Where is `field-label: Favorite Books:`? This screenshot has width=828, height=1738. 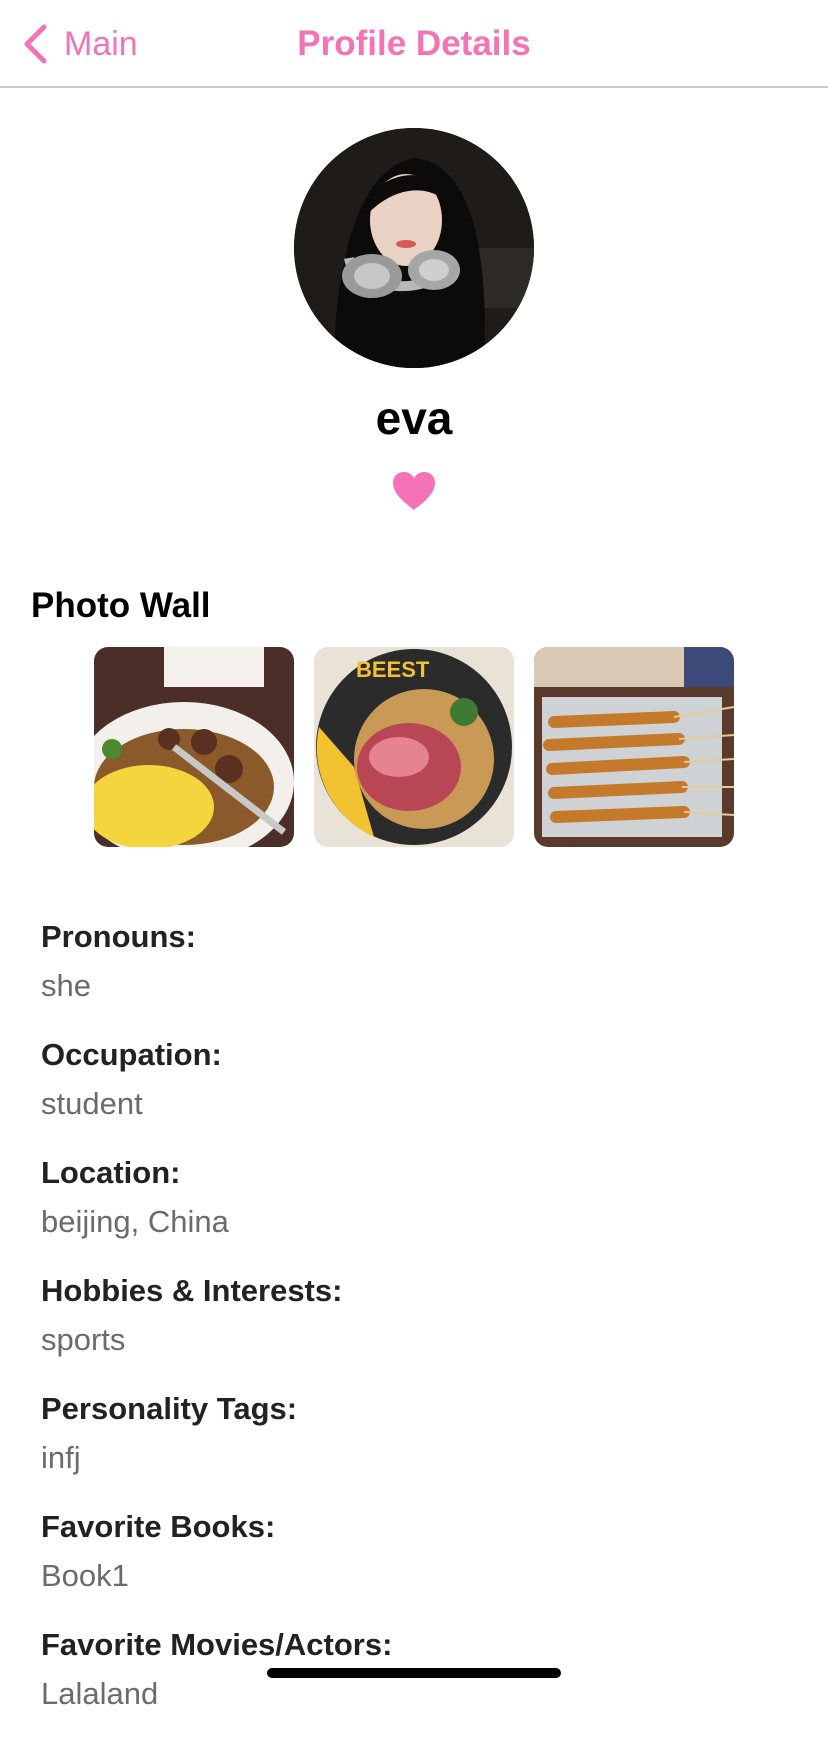 field-label: Favorite Books: is located at coordinates (158, 1526).